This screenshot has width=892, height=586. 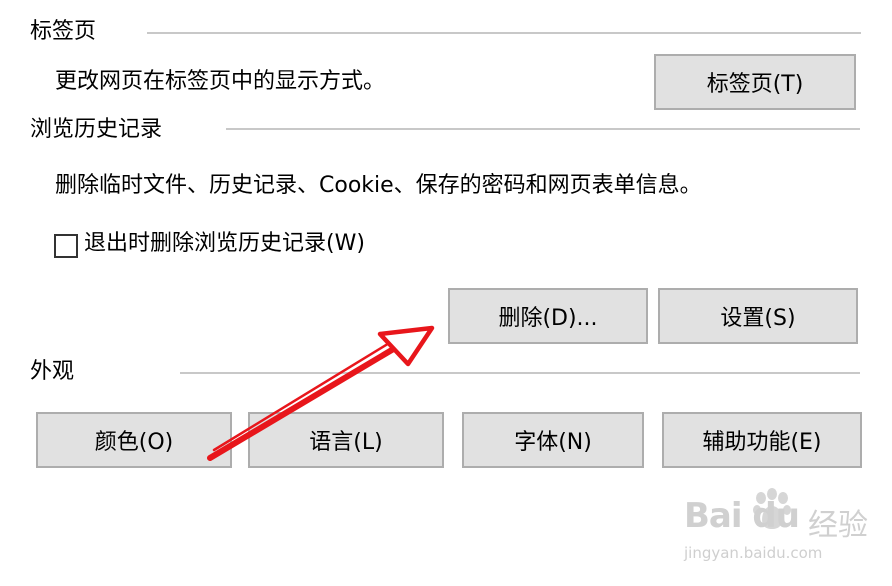 I want to click on delete-on-exit-row: 退出时删除浏览历史记录(W), so click(x=209, y=244).